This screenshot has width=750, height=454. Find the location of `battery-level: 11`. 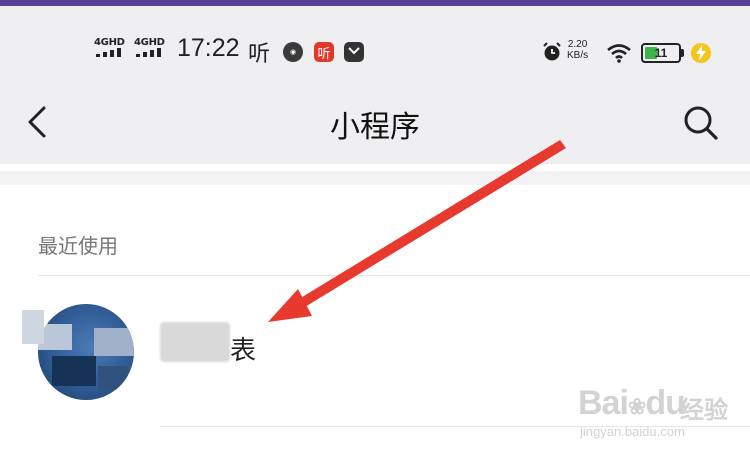

battery-level: 11 is located at coordinates (661, 53).